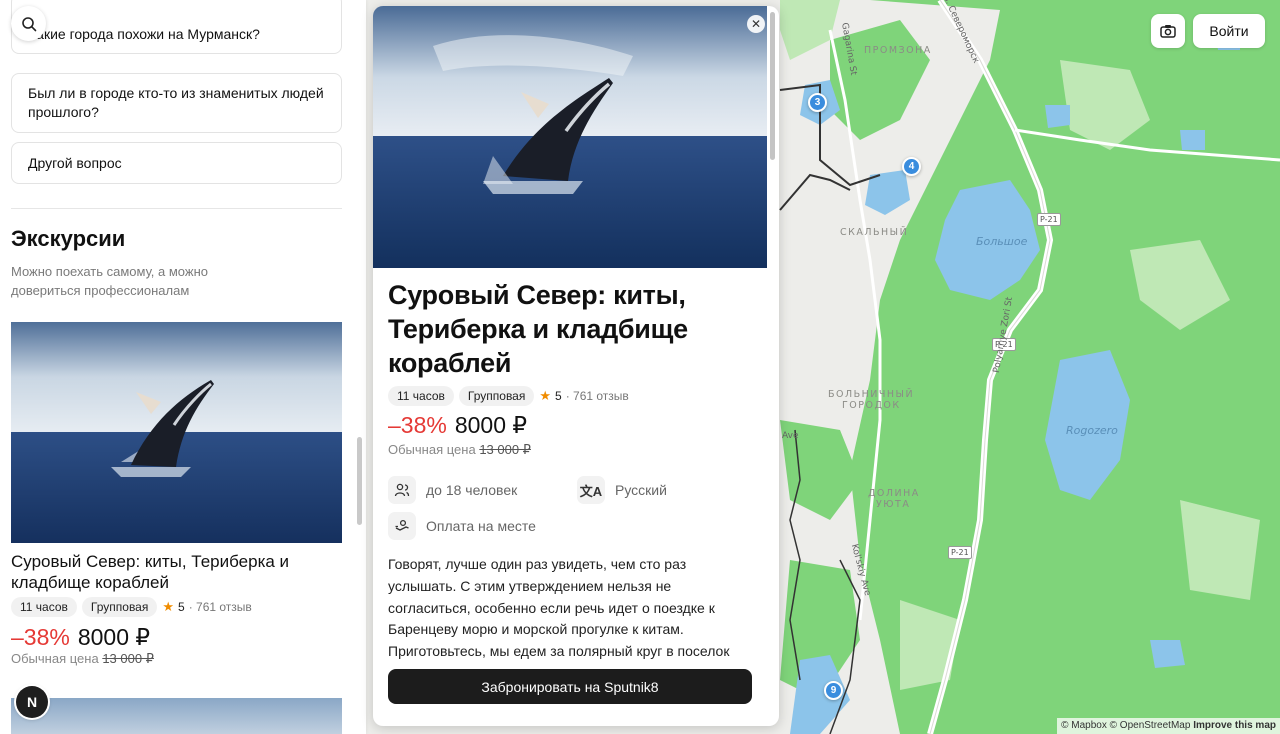 The image size is (1280, 734). What do you see at coordinates (893, 504) in the screenshot?
I see `map-label-uyuta: УЮТА` at bounding box center [893, 504].